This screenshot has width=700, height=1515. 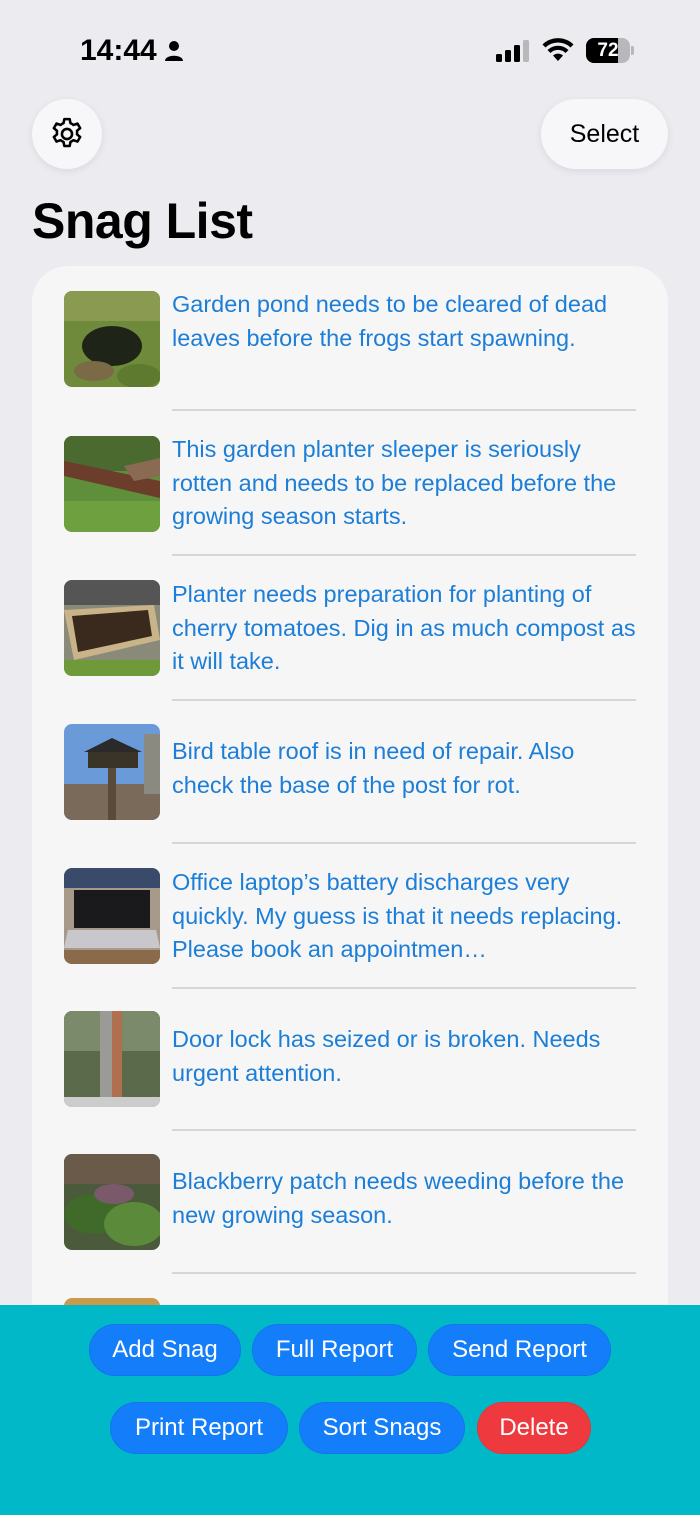 I want to click on full-report-button: Full Report, so click(x=334, y=1350).